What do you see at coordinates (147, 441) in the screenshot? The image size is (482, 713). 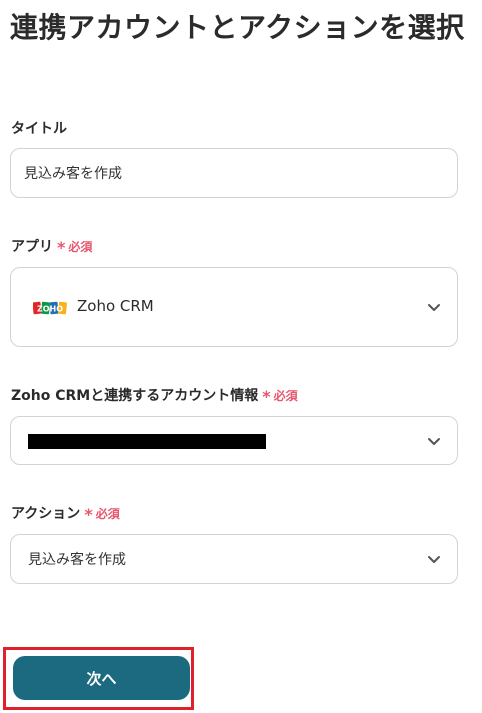 I see `redacted-account-value` at bounding box center [147, 441].